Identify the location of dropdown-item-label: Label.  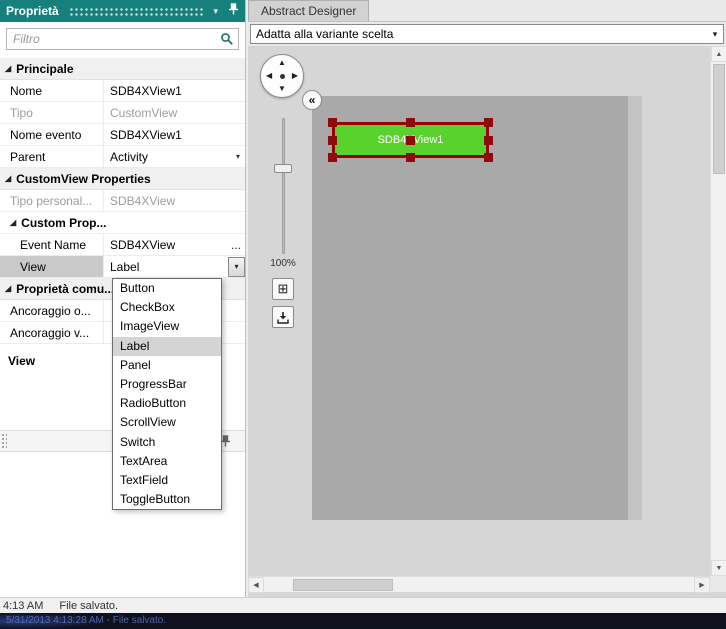
(167, 346).